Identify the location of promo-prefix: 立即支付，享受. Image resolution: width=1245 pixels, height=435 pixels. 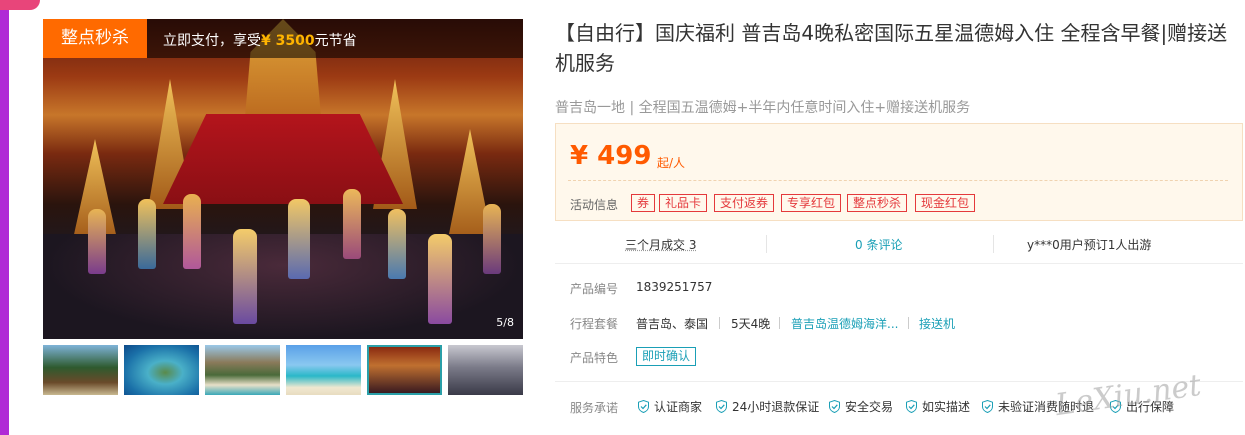
(212, 41).